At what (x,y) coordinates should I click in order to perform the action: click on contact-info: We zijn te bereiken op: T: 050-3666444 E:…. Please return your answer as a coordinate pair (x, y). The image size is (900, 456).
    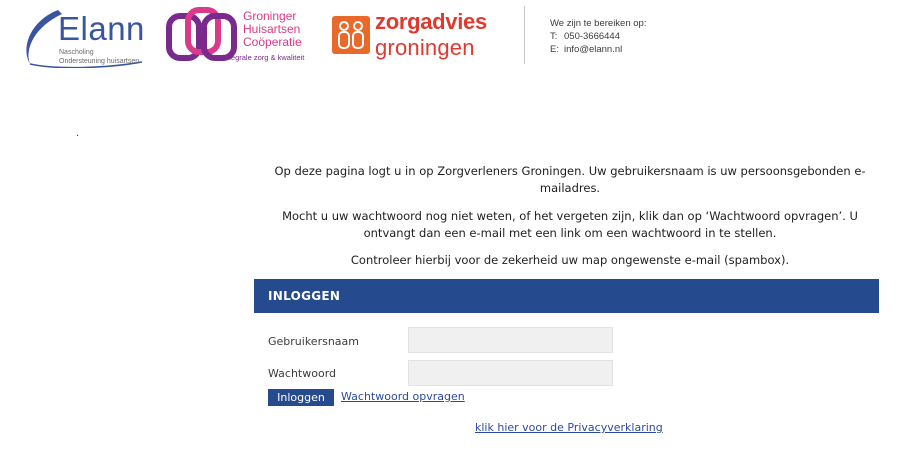
    Looking at the image, I should click on (598, 36).